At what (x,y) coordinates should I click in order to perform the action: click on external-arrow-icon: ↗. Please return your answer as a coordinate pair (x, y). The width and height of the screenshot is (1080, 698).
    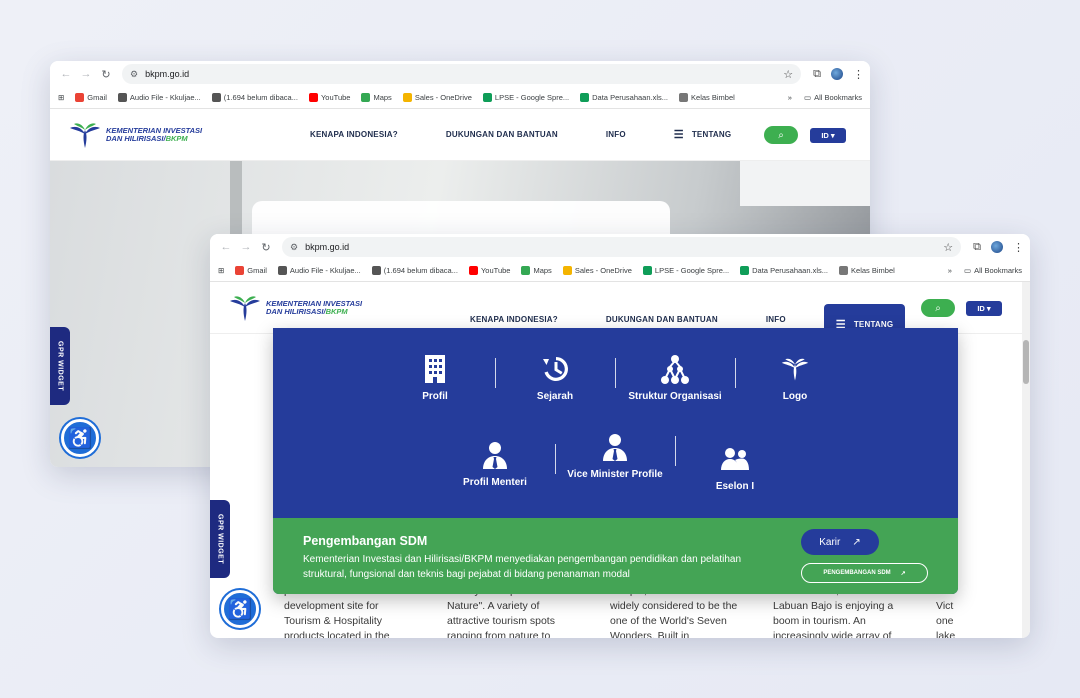
    Looking at the image, I should click on (903, 573).